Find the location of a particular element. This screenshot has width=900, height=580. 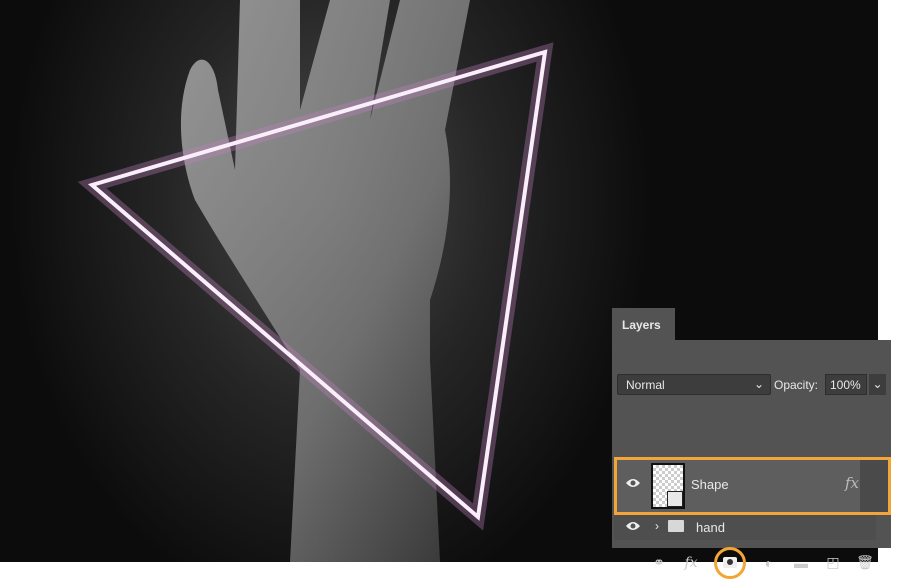

layers-footer: ⚭ fx ◐ ▬ ◰ 🗑 is located at coordinates (751, 562).